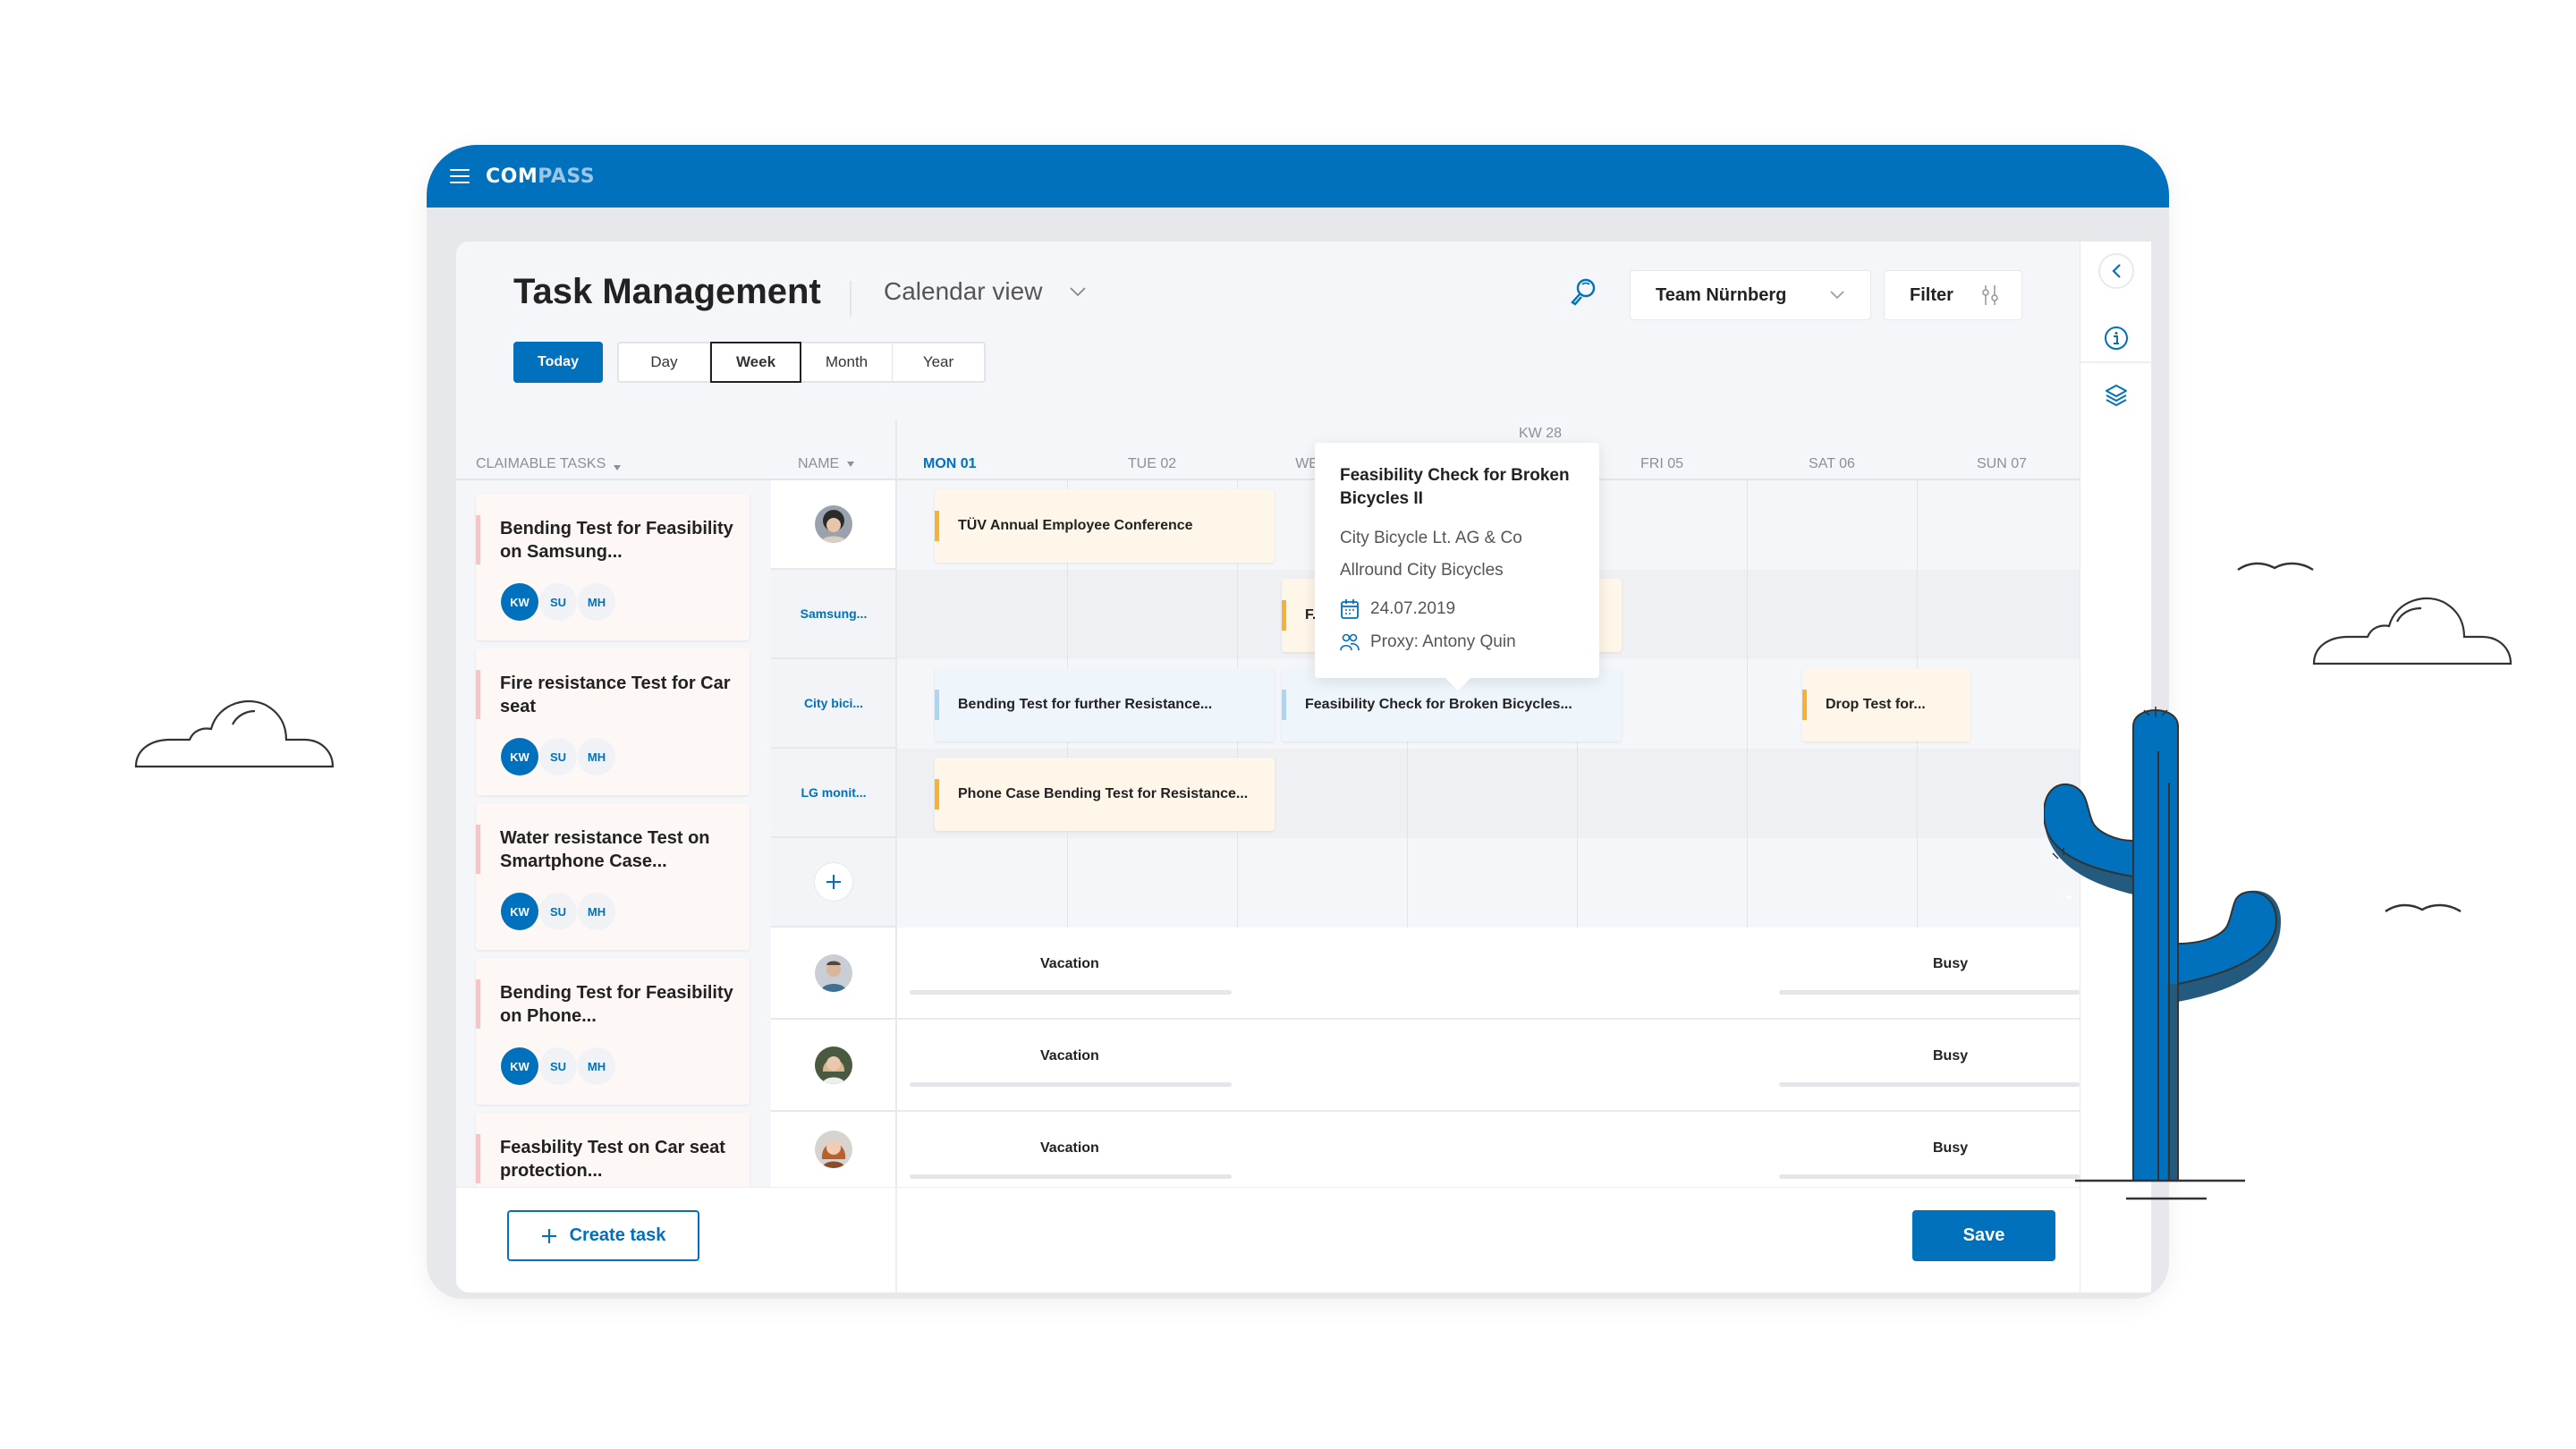 This screenshot has height=1449, width=2576. Describe the element at coordinates (2423, 908) in the screenshot. I see `bird-icon` at that location.